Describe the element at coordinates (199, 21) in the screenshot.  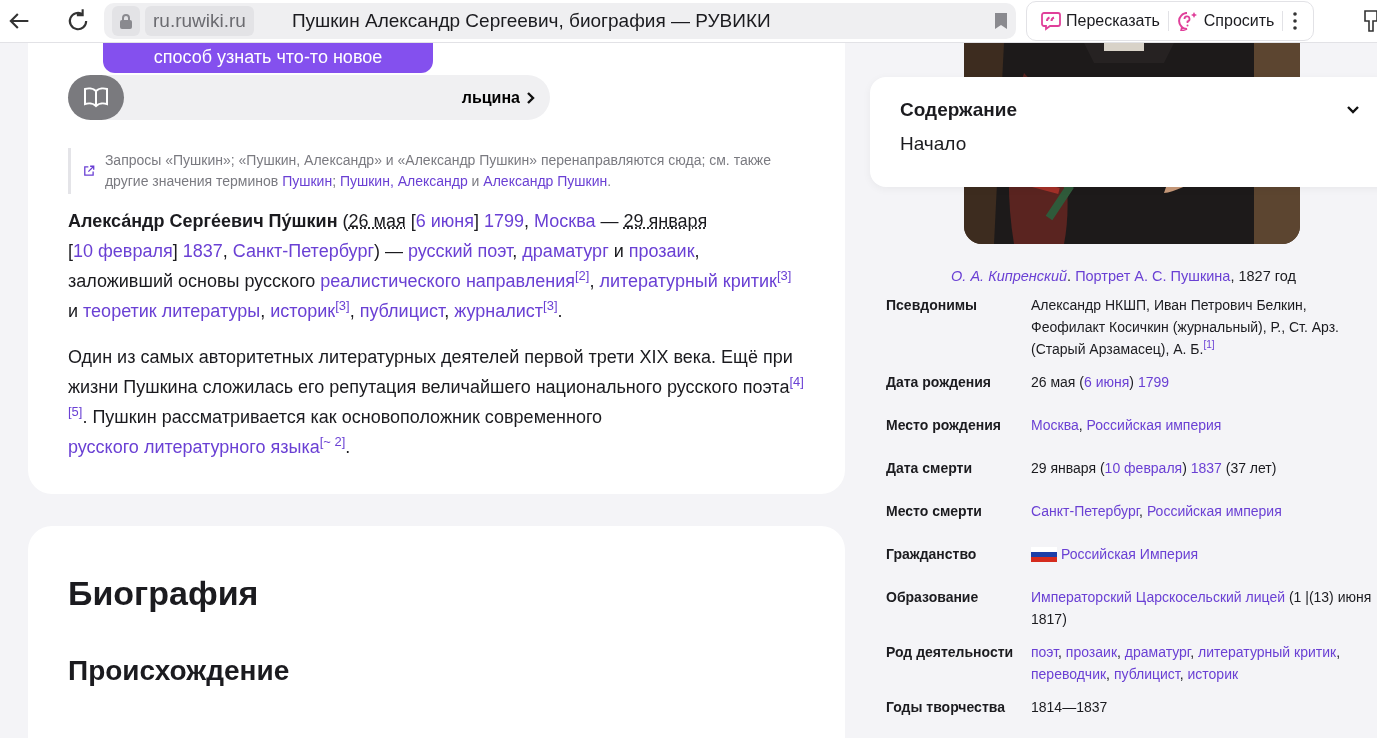
I see `domain-text: ru.ruwiki.ru` at that location.